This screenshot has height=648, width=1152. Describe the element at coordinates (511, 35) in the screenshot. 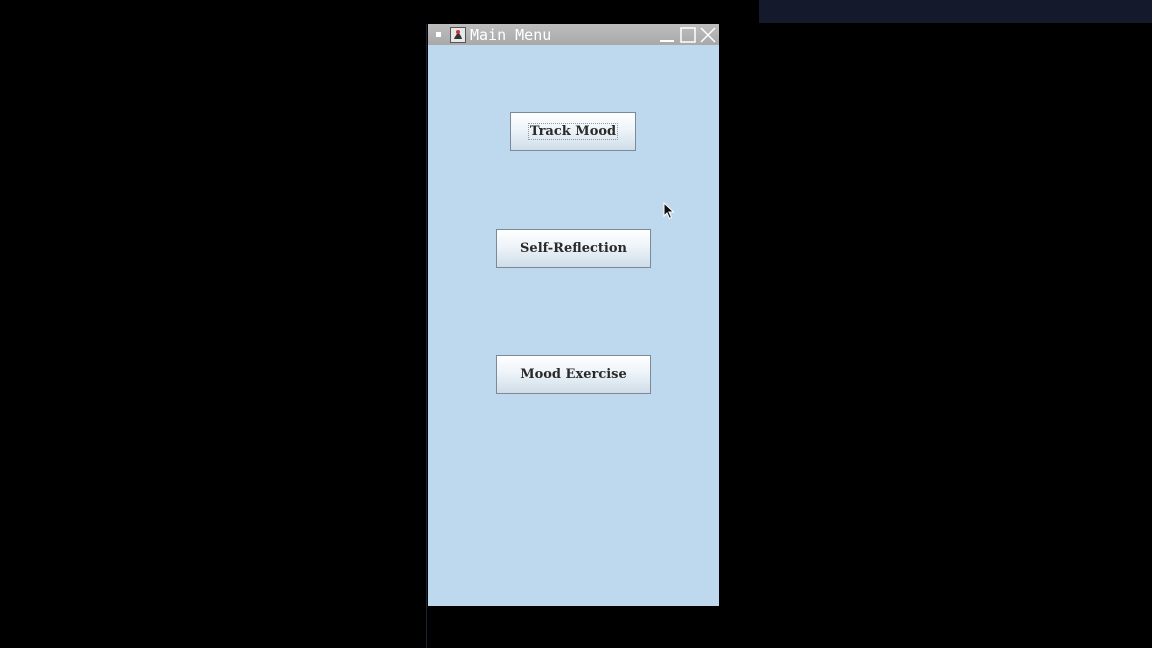

I see `window-title: Main Menu` at that location.